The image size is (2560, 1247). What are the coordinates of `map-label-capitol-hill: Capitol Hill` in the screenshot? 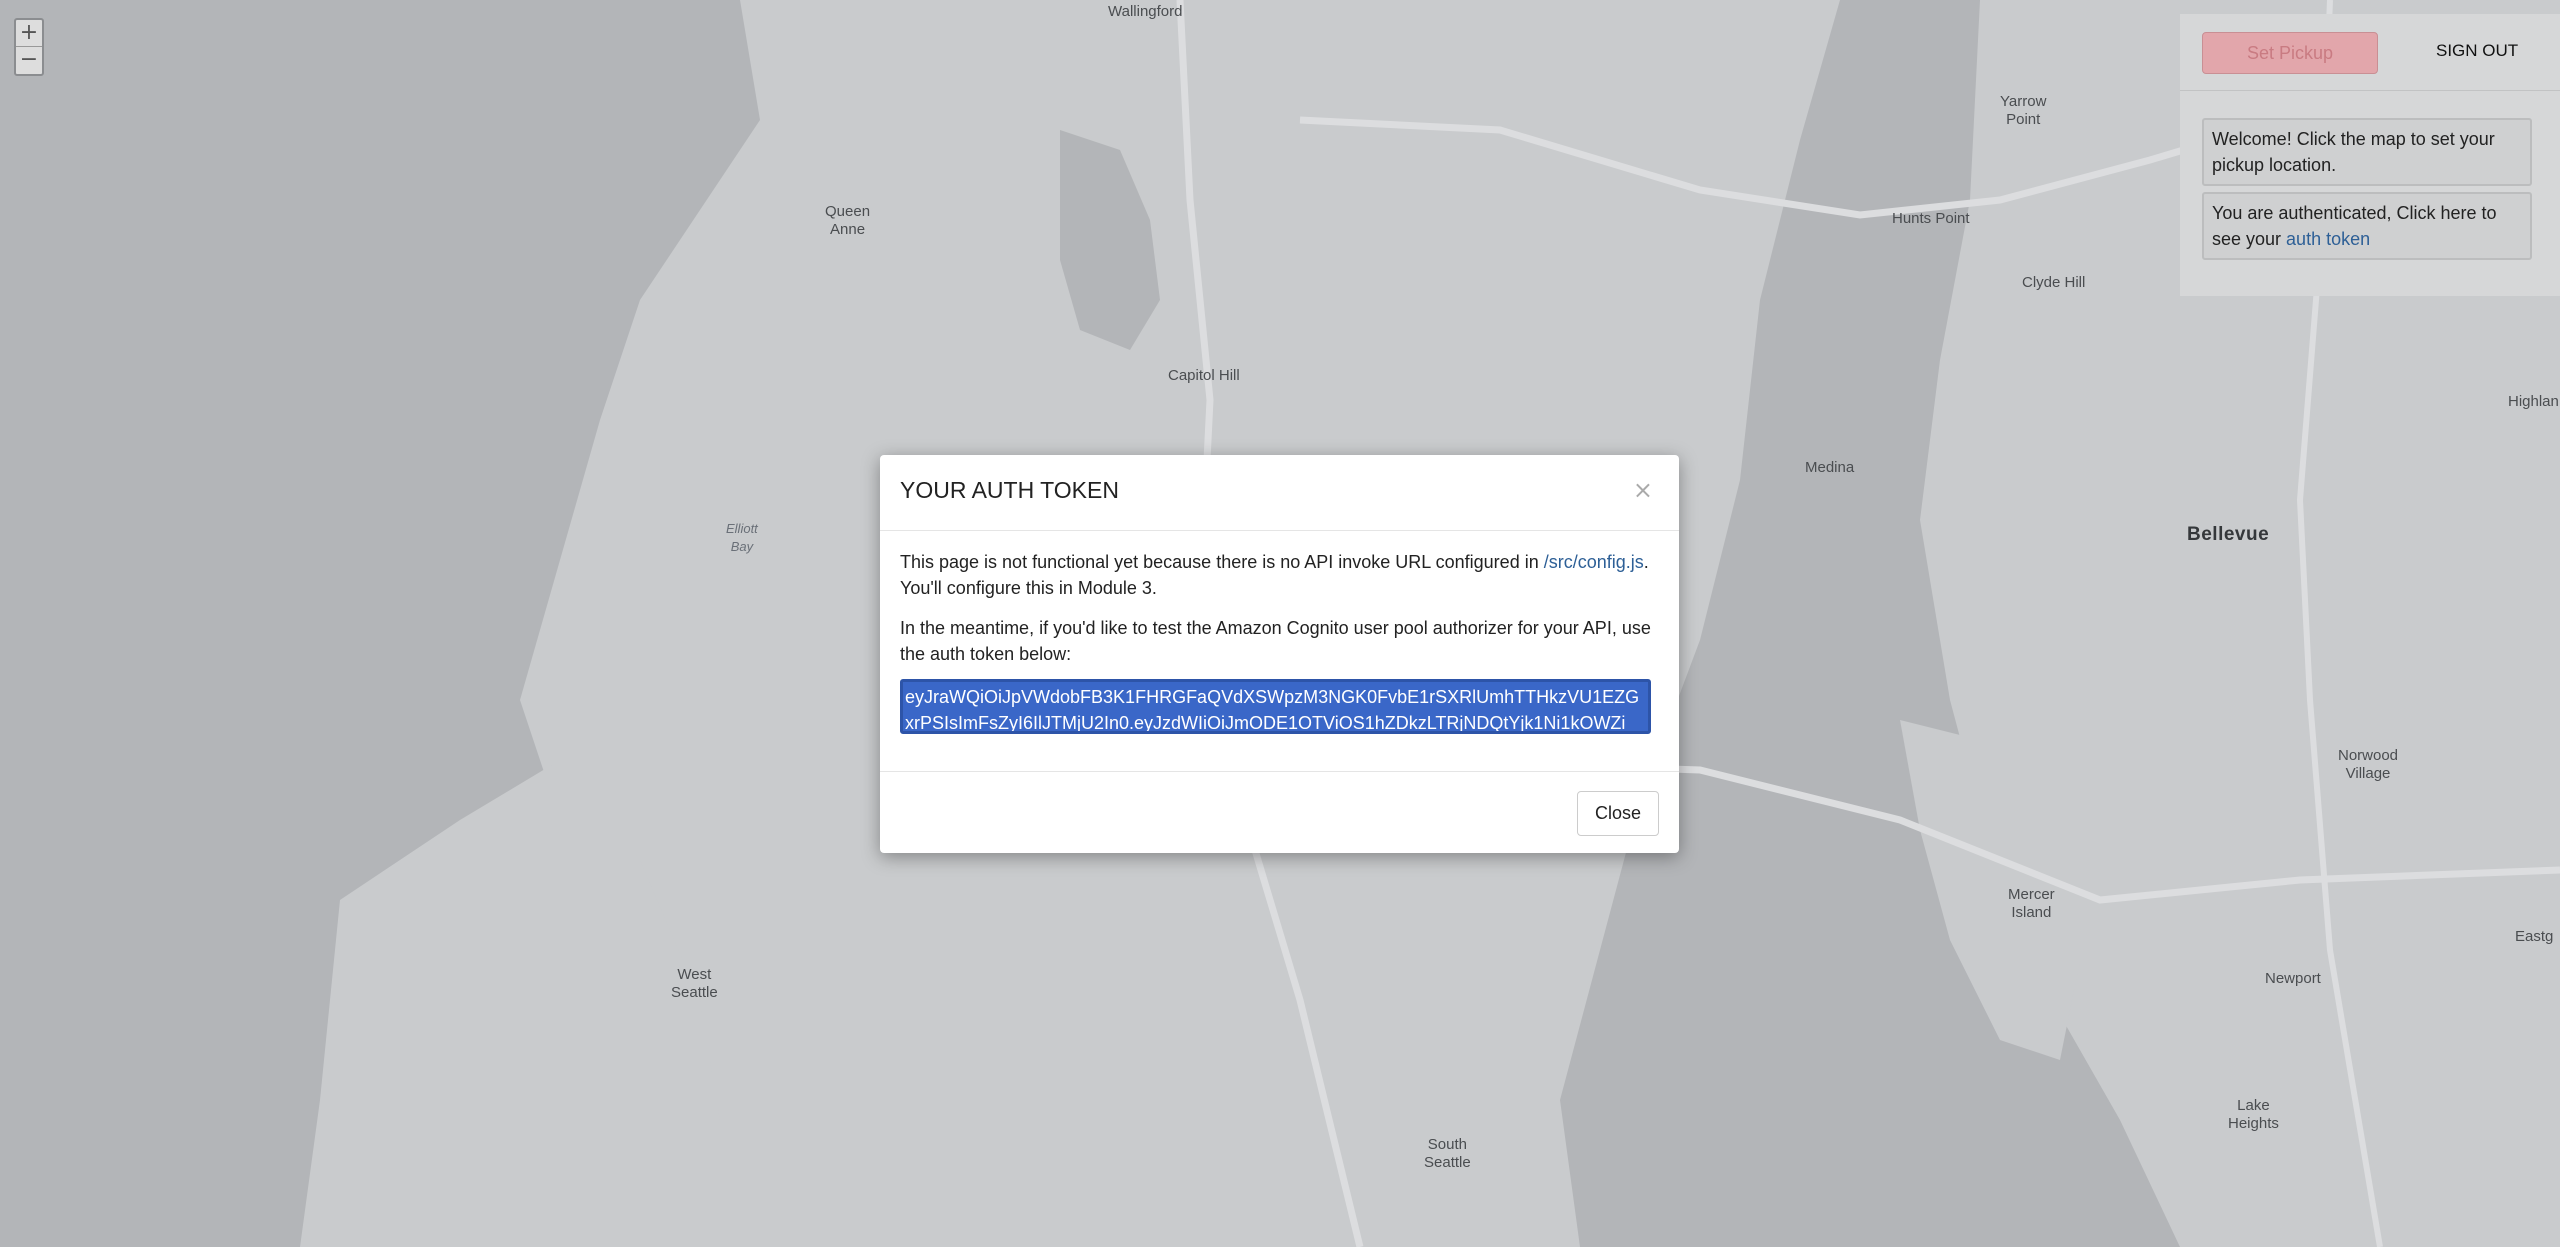 It's located at (1204, 375).